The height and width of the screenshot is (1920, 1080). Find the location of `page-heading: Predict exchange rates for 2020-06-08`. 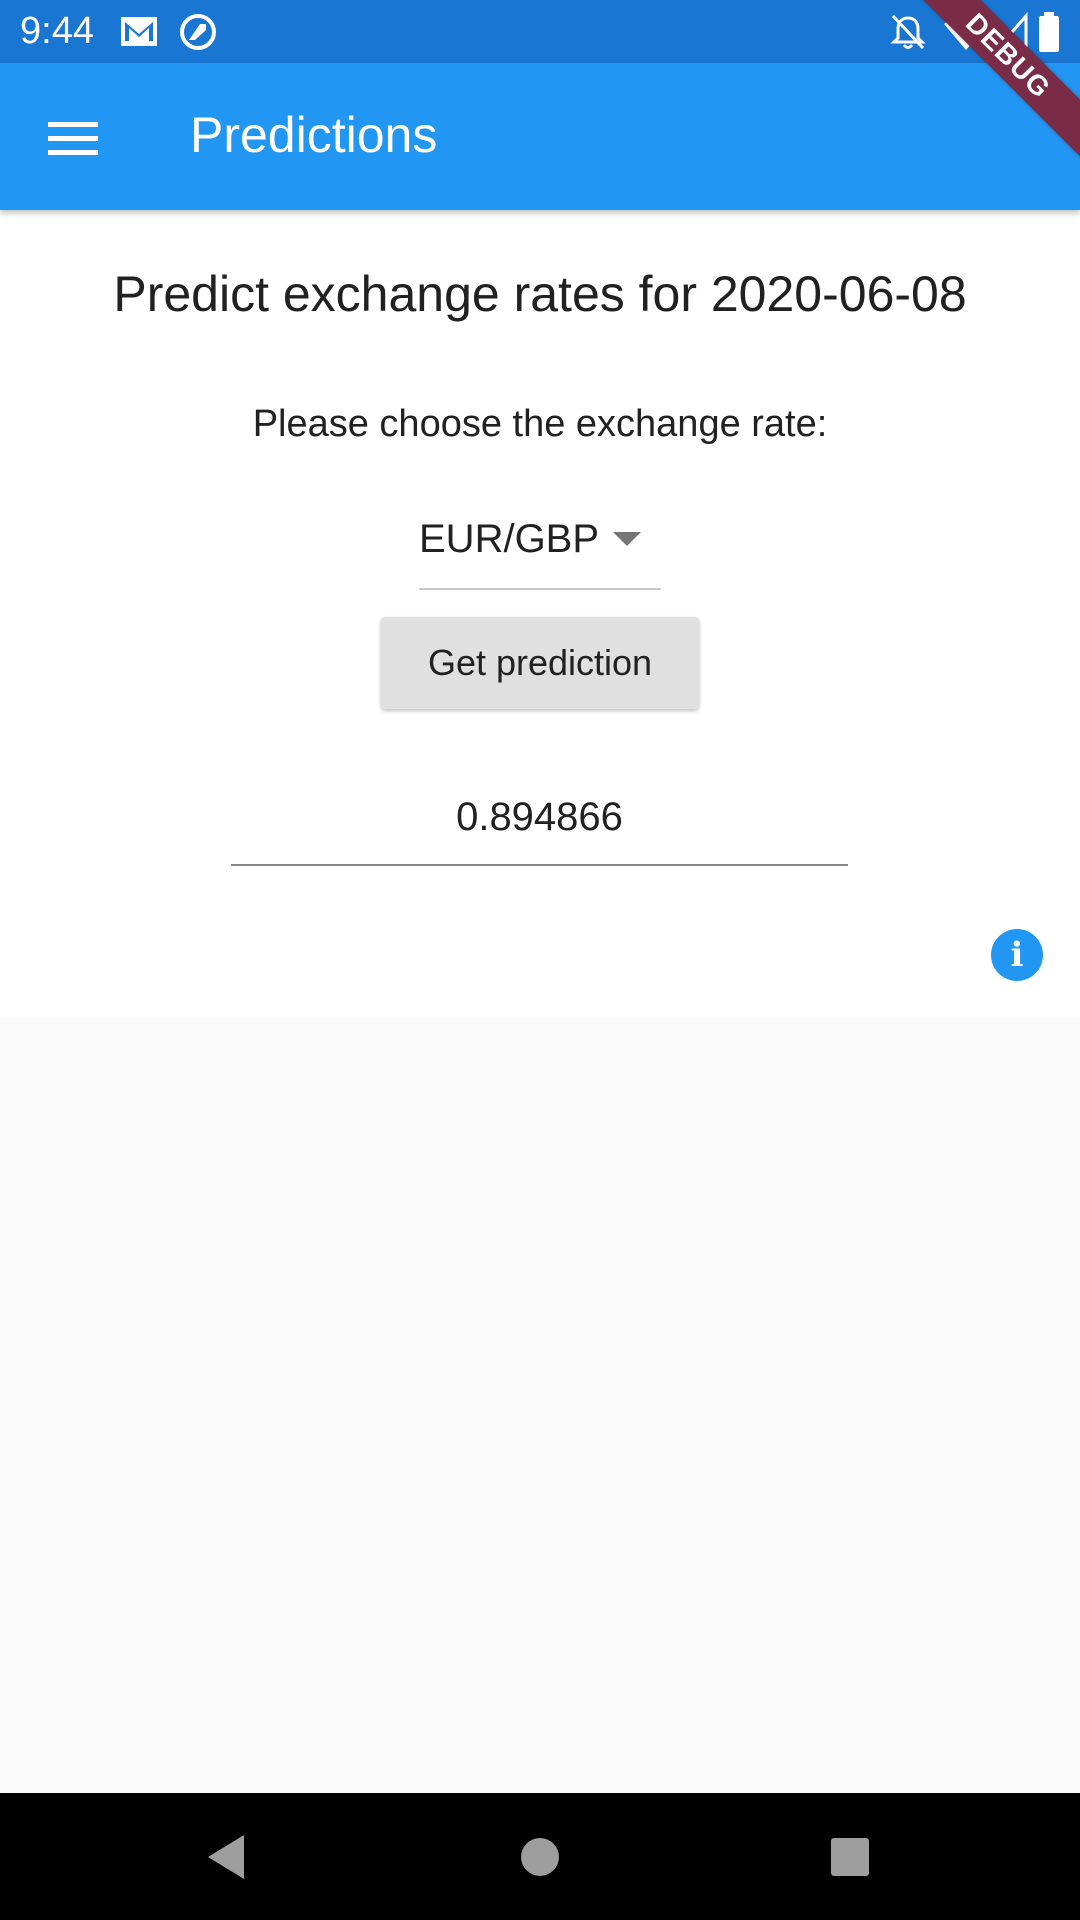

page-heading: Predict exchange rates for 2020-06-08 is located at coordinates (540, 294).